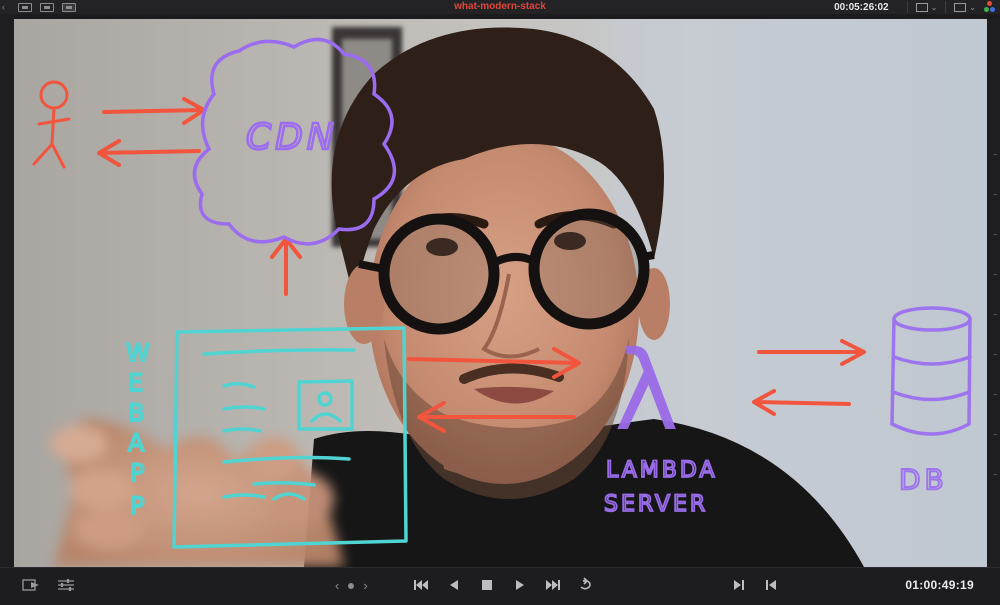  What do you see at coordinates (487, 585) in the screenshot?
I see `stop-icon` at bounding box center [487, 585].